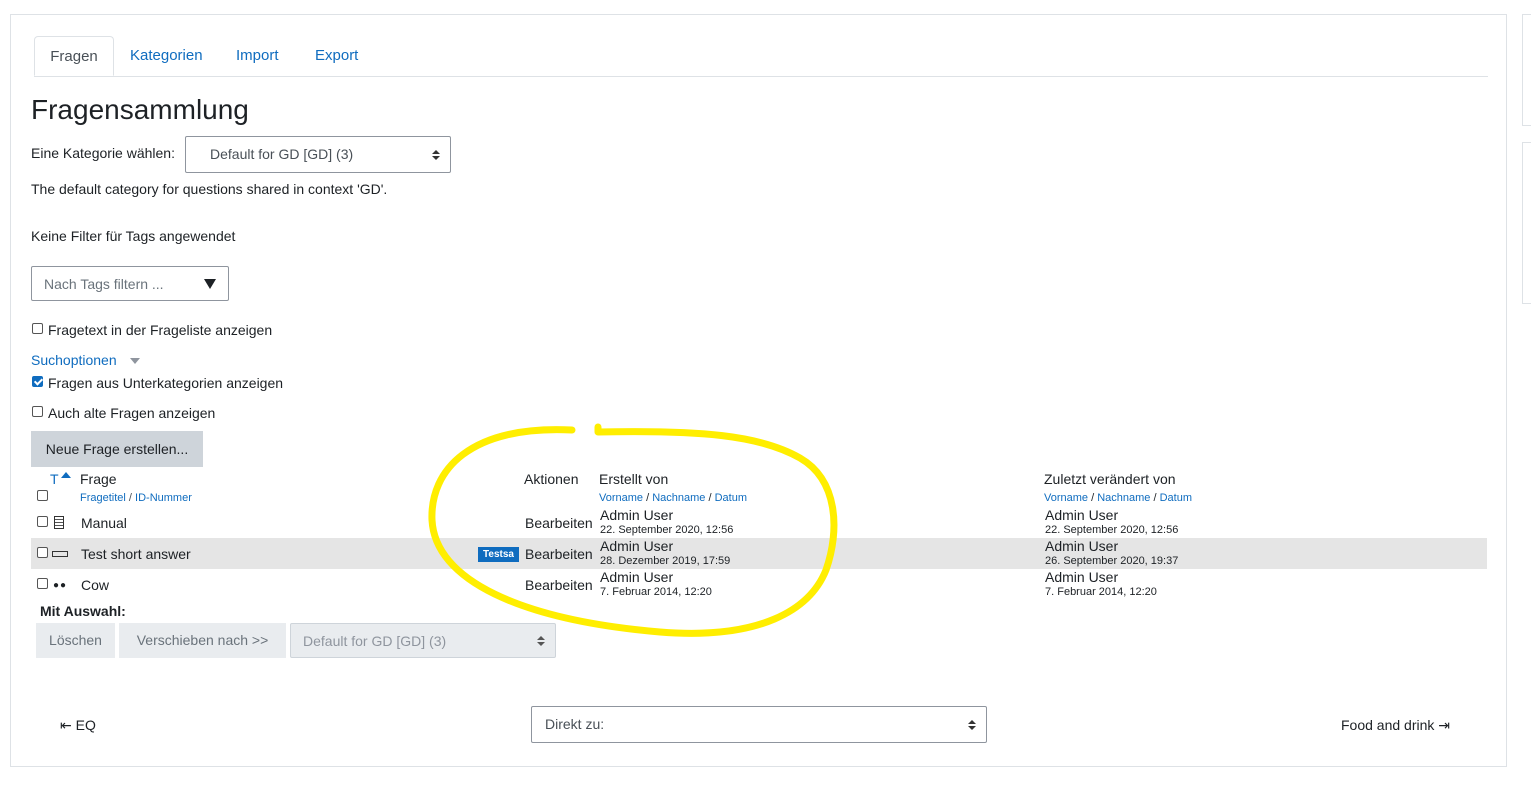 The image size is (1531, 789). What do you see at coordinates (166, 383) in the screenshot?
I see `subcategories-label: Fragen aus Unterkategorien anzeigen` at bounding box center [166, 383].